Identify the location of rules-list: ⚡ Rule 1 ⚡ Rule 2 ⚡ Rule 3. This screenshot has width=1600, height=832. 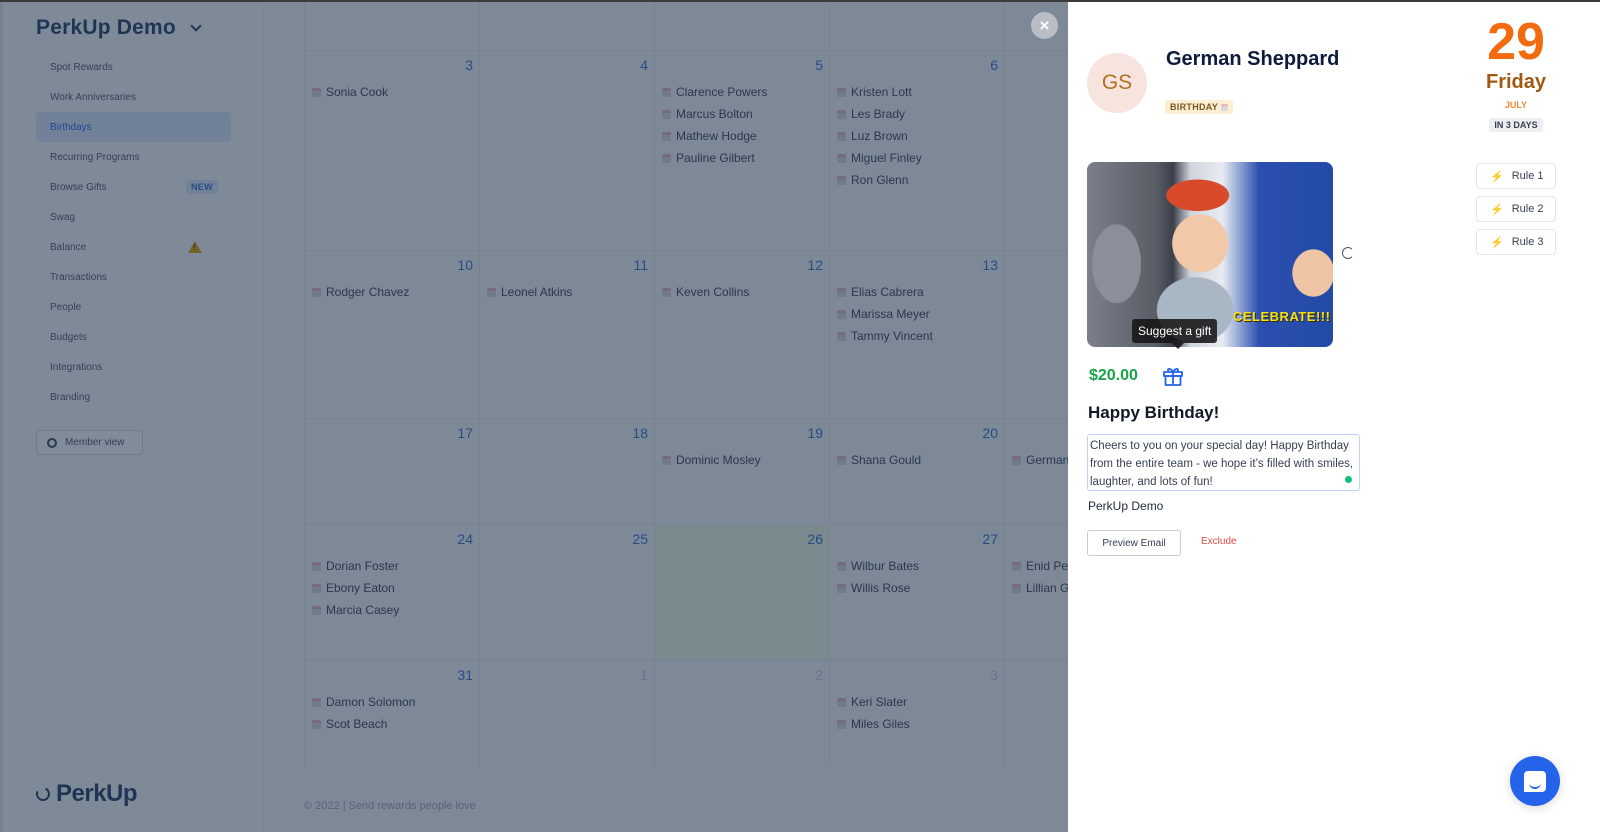
(1516, 209).